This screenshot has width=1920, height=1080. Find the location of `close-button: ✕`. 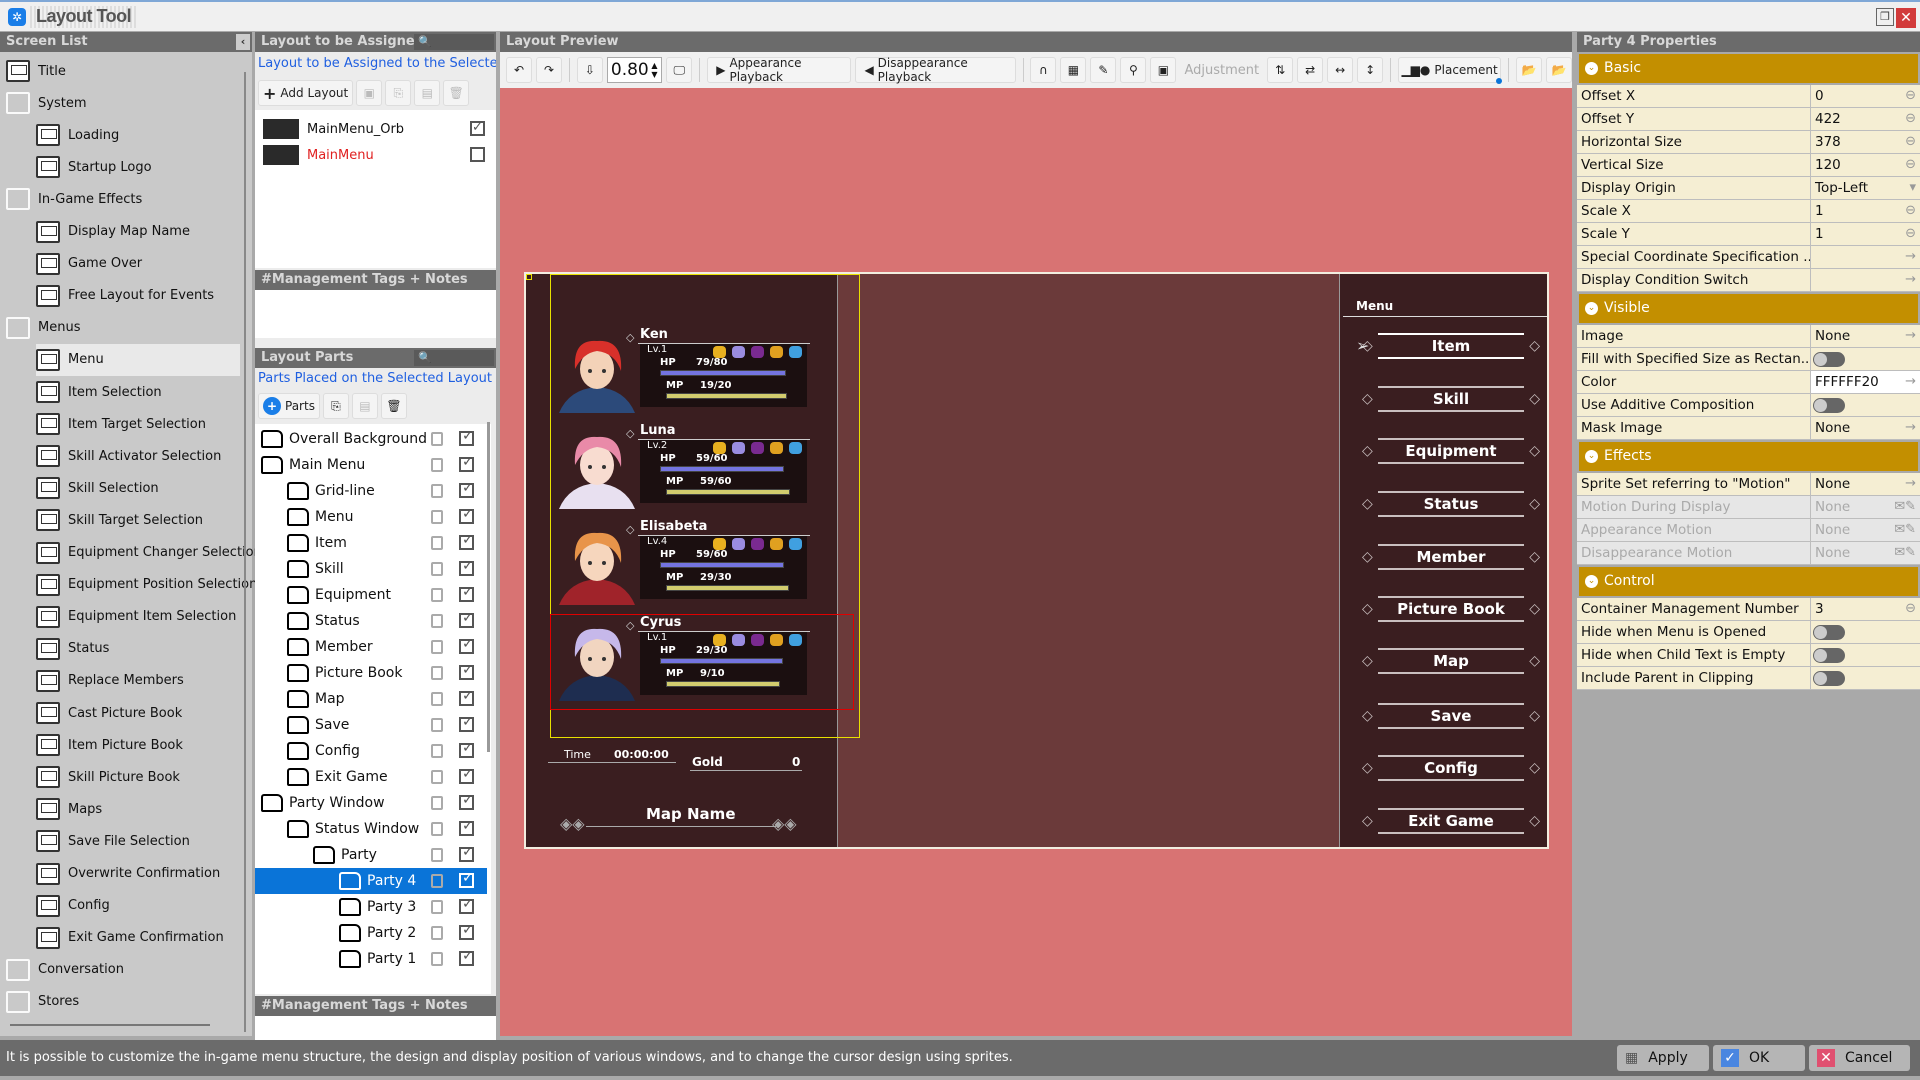

close-button: ✕ is located at coordinates (1906, 18).